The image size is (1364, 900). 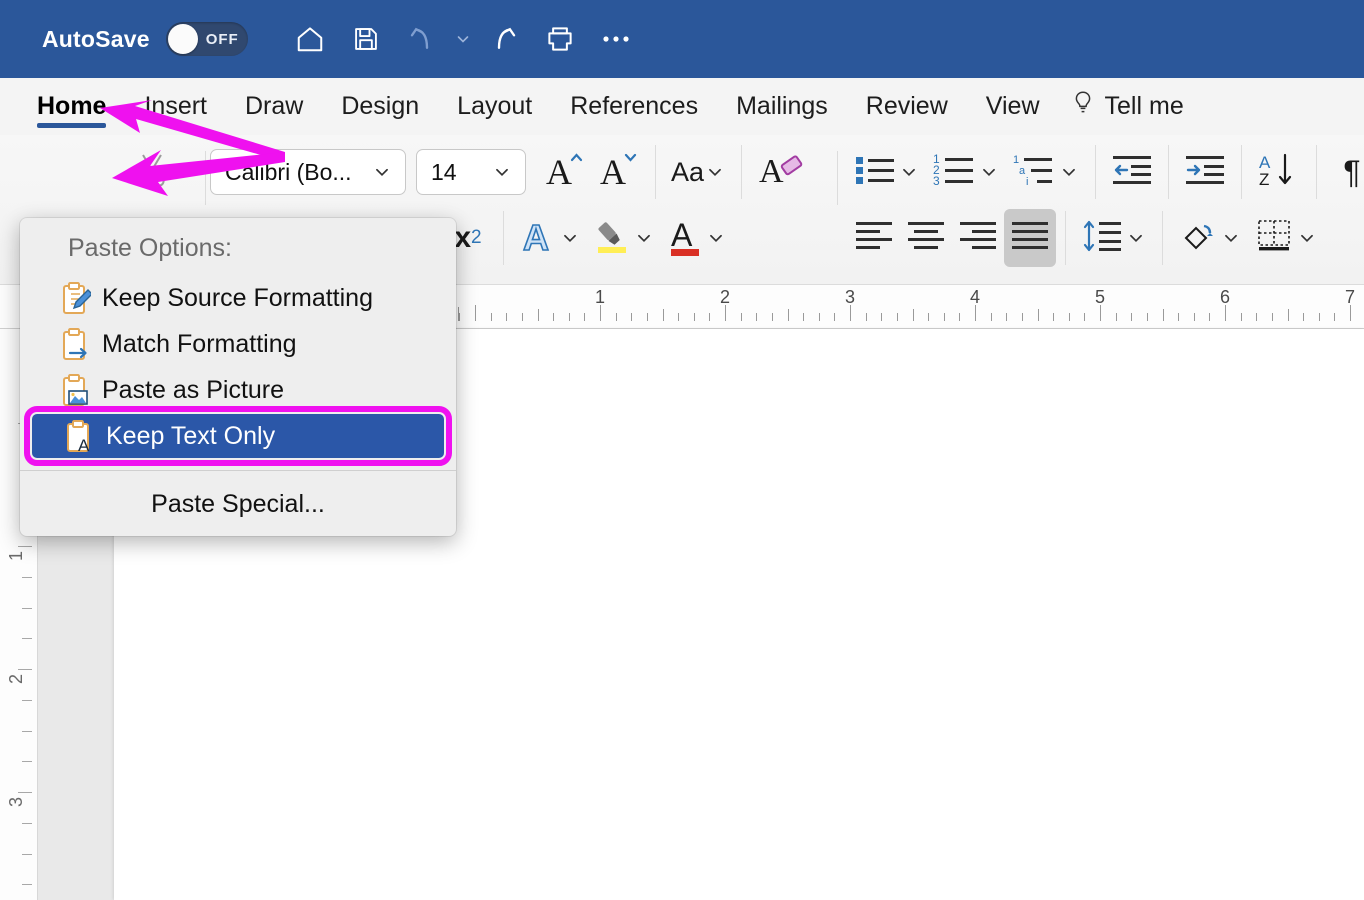 I want to click on tab-draw: Draw, so click(x=274, y=106).